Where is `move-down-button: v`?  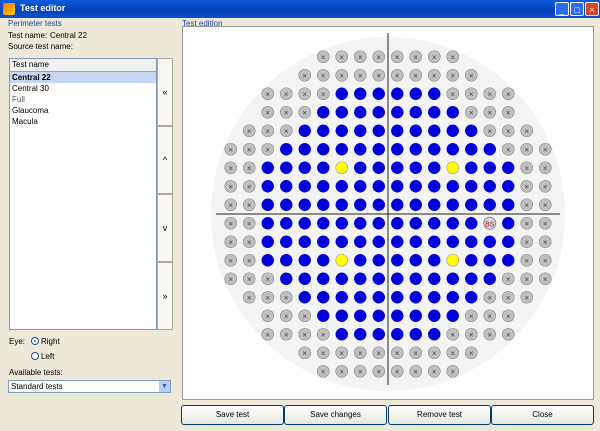
move-down-button: v is located at coordinates (165, 228).